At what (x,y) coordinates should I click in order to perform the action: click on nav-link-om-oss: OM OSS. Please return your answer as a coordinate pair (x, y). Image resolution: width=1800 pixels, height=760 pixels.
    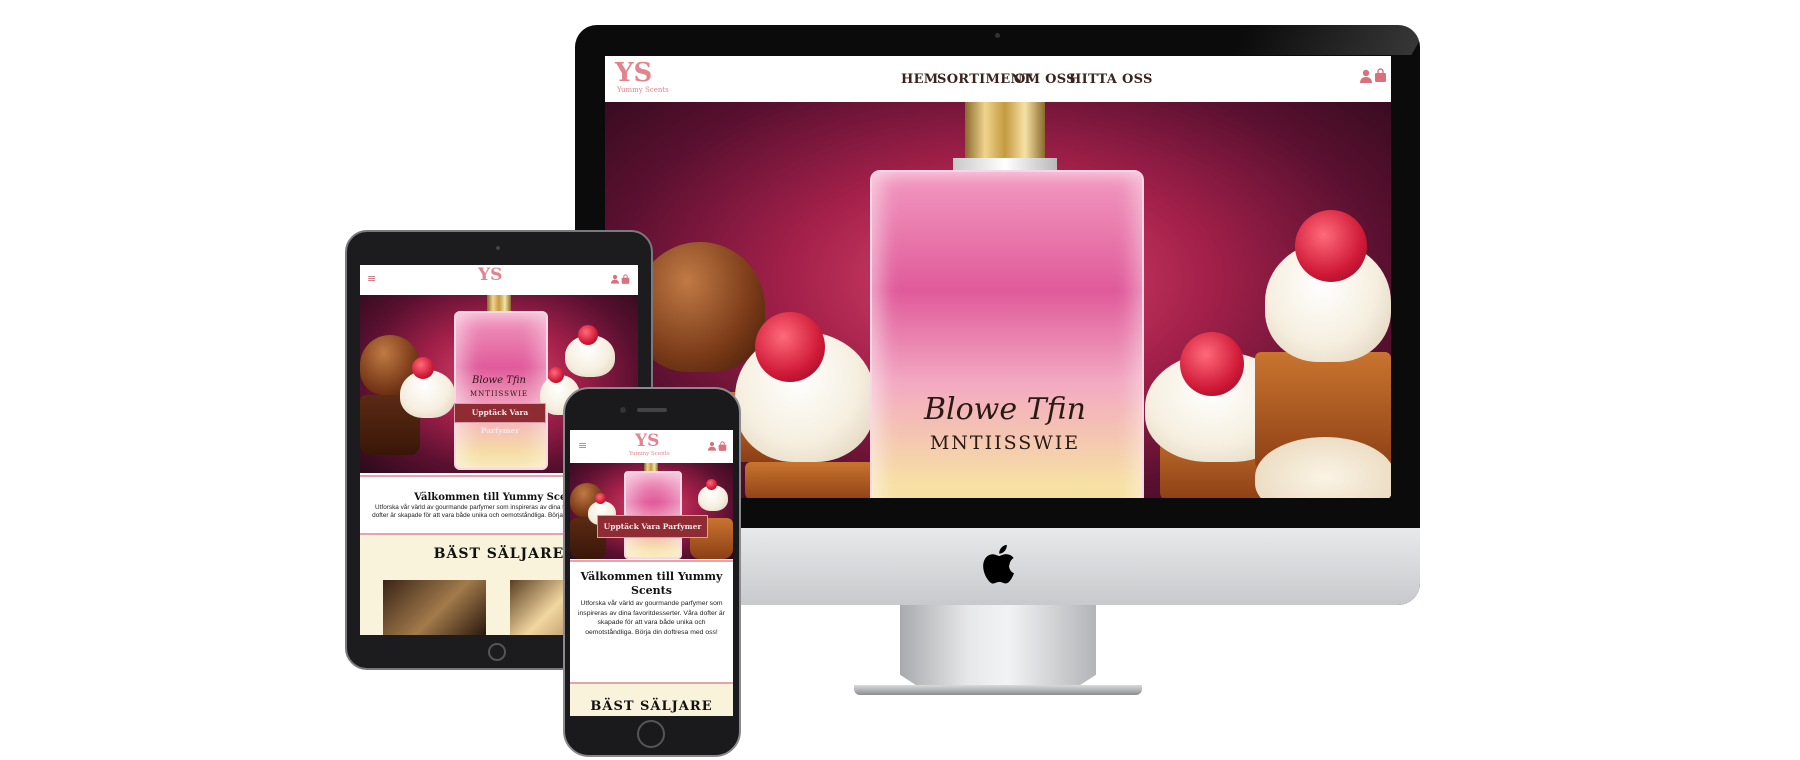
    Looking at the image, I should click on (1045, 79).